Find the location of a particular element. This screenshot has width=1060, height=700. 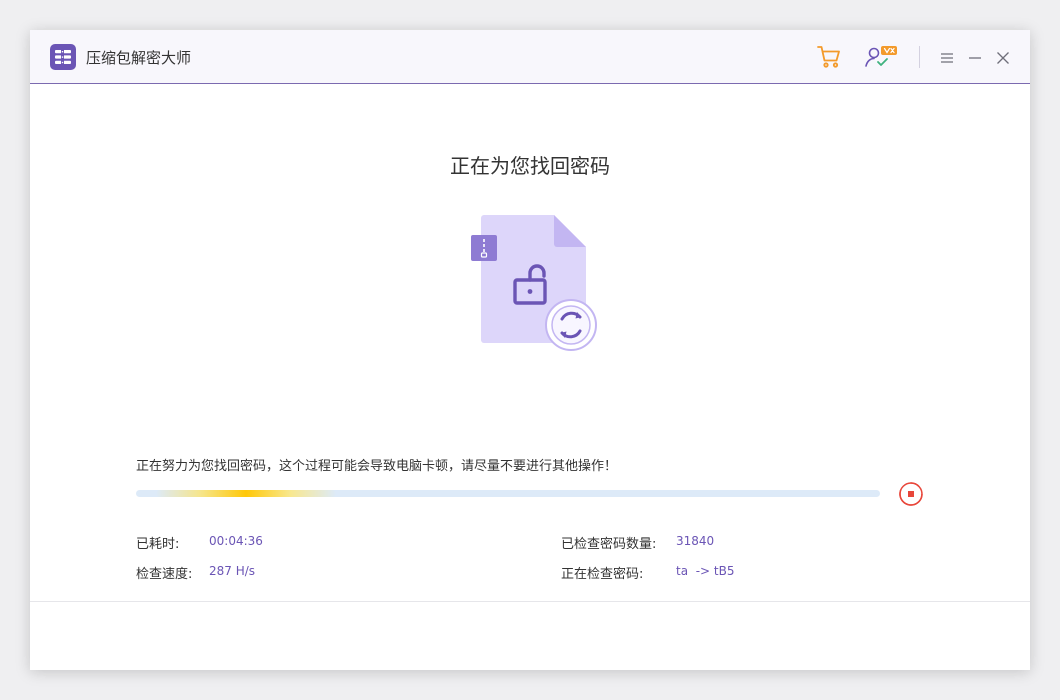

locked-archive-file-icon is located at coordinates (535, 283).